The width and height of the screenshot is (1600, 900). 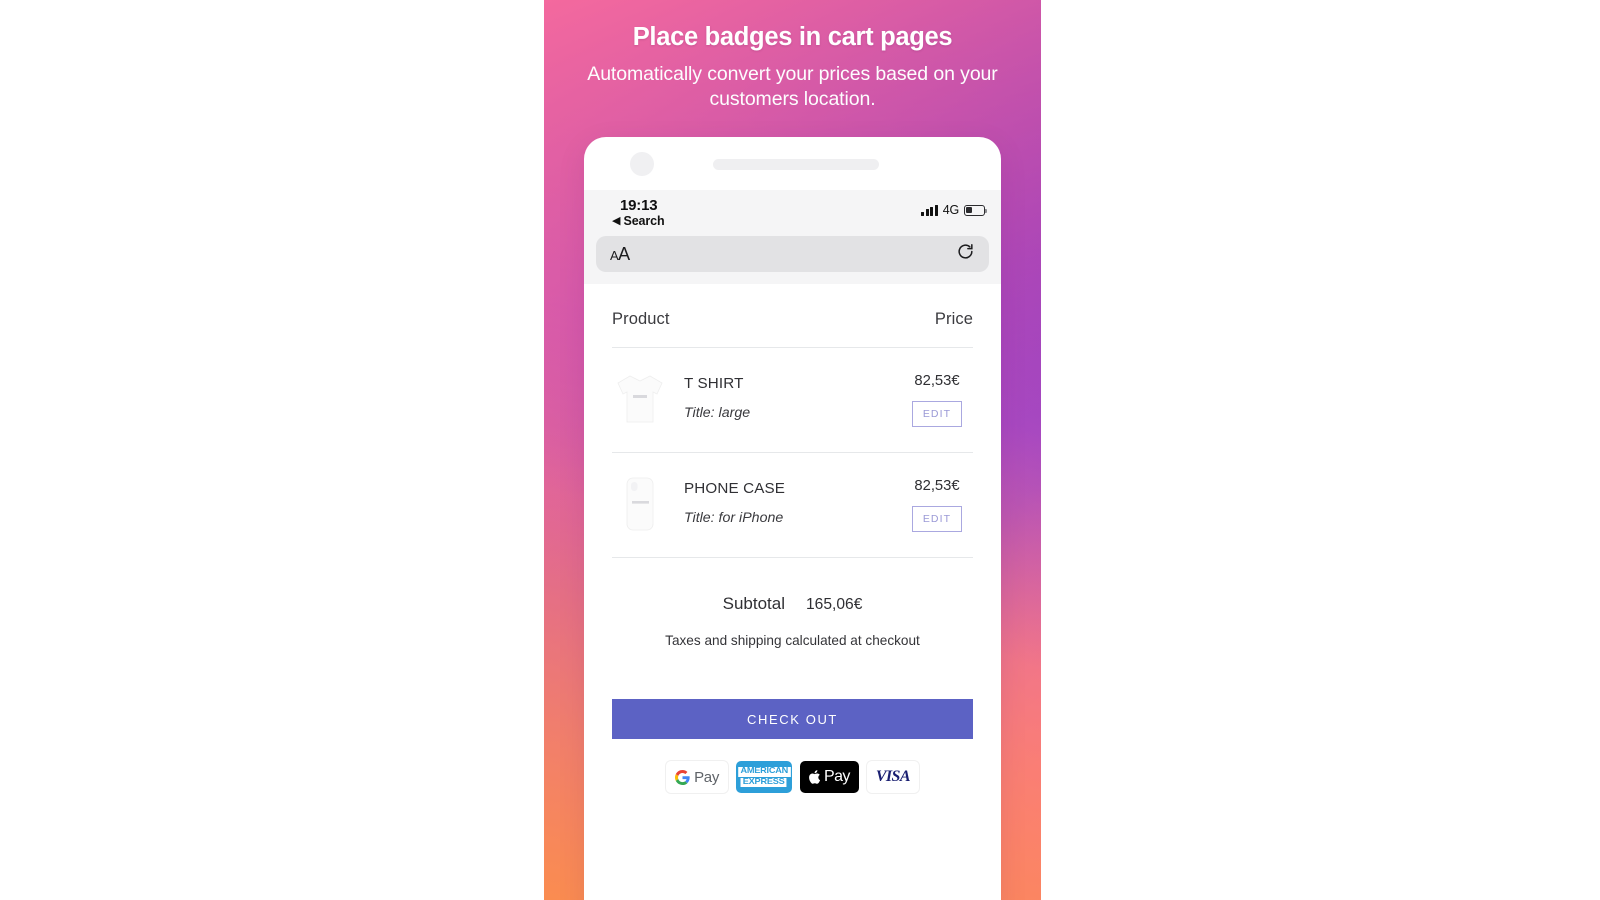 What do you see at coordinates (644, 221) in the screenshot?
I see `back-label: Search` at bounding box center [644, 221].